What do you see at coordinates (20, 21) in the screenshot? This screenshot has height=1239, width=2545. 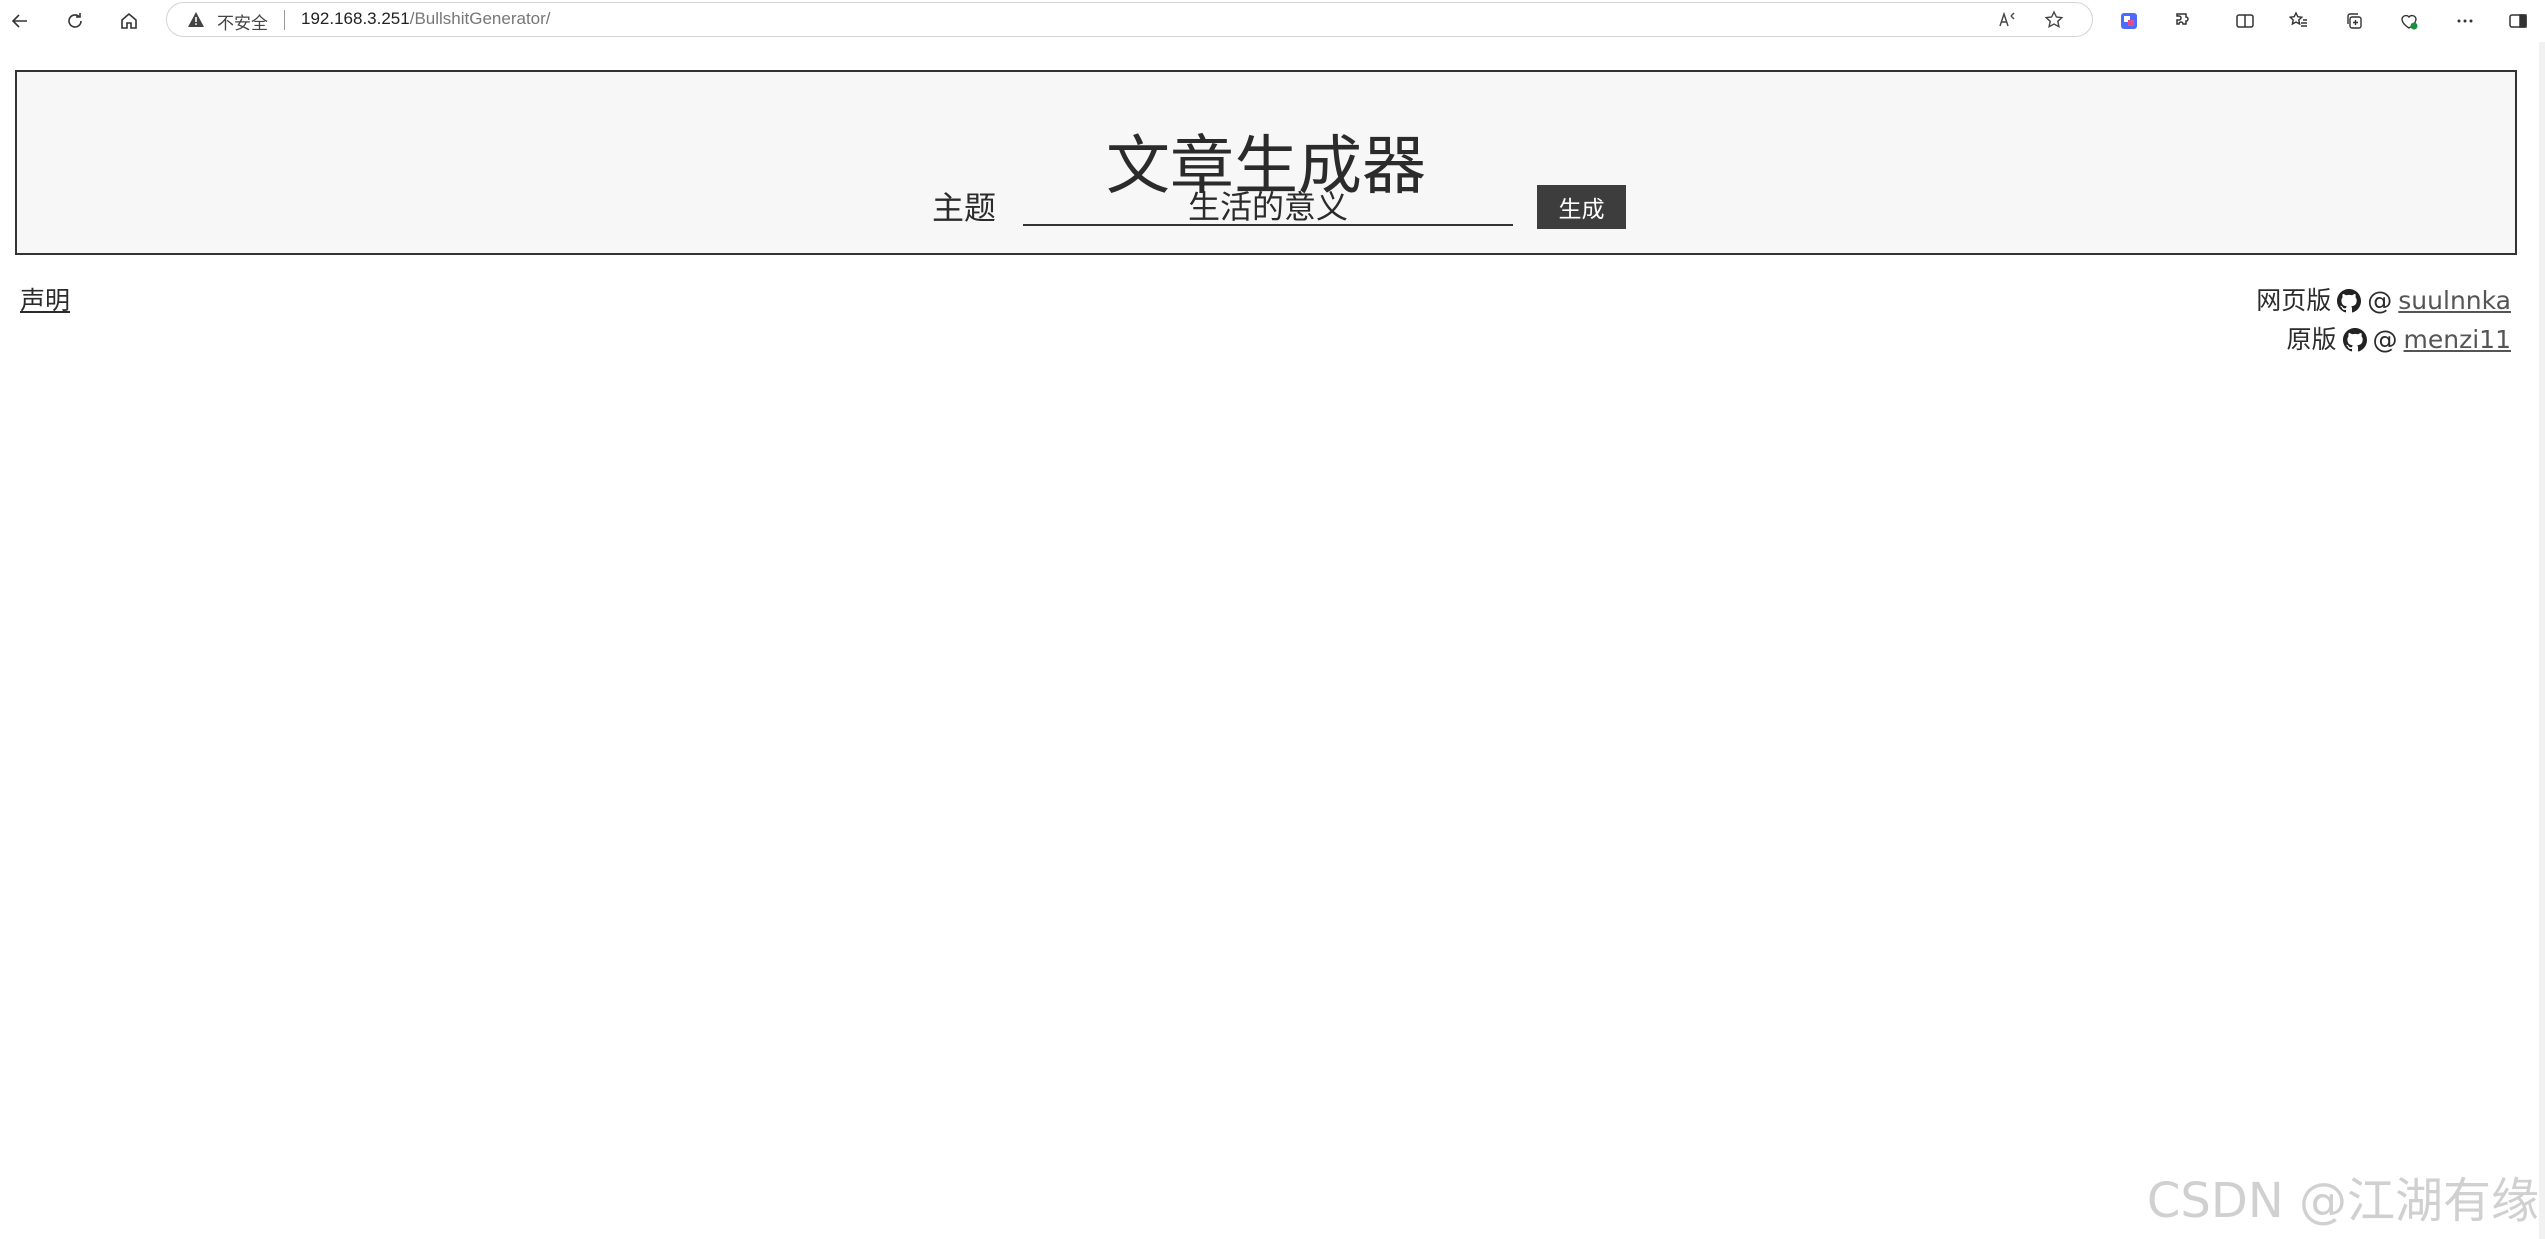 I see `back-arrow-icon` at bounding box center [20, 21].